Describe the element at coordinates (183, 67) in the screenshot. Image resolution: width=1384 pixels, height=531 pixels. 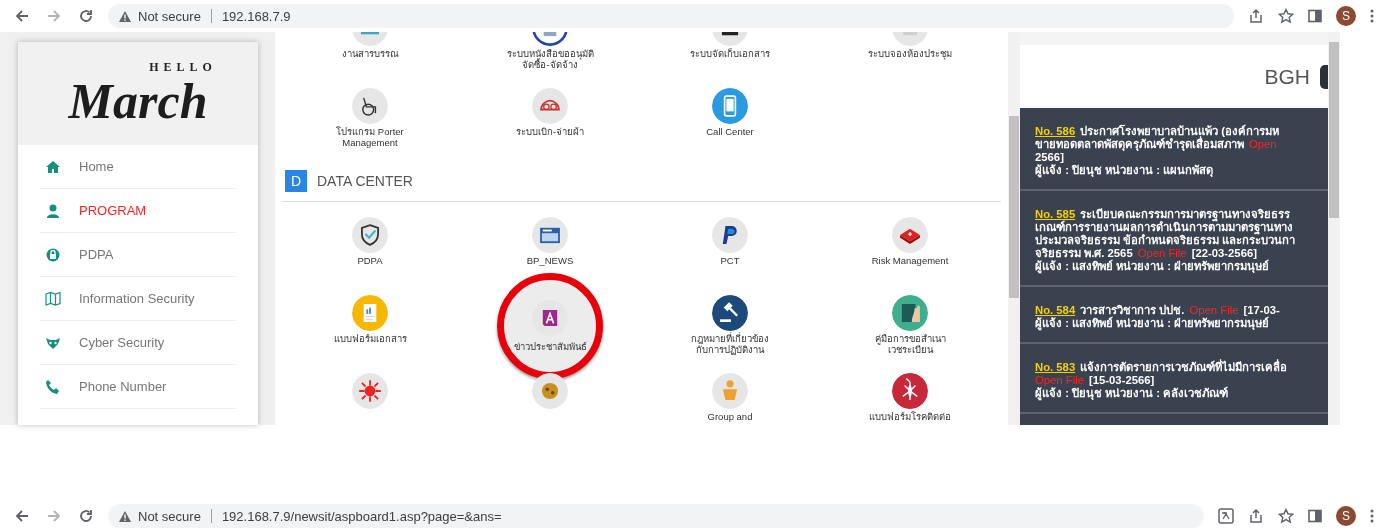
I see `logo-small-text: HELLO` at that location.